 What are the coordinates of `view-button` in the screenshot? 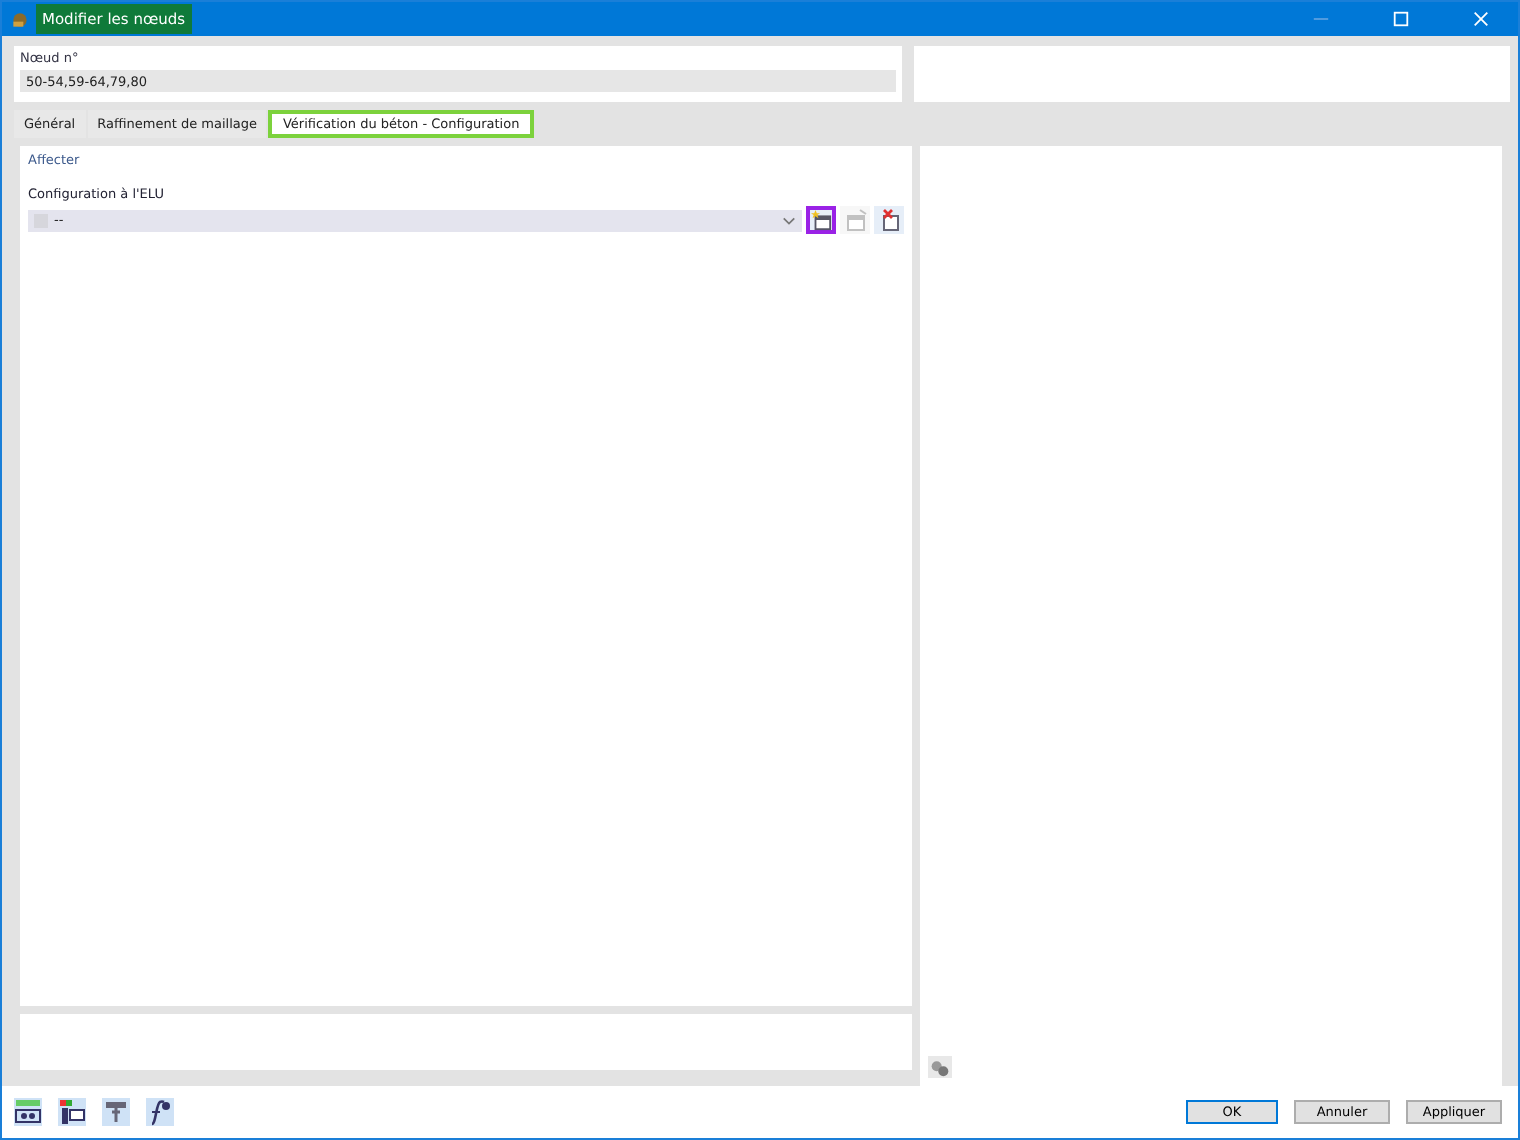 It's located at (116, 1112).